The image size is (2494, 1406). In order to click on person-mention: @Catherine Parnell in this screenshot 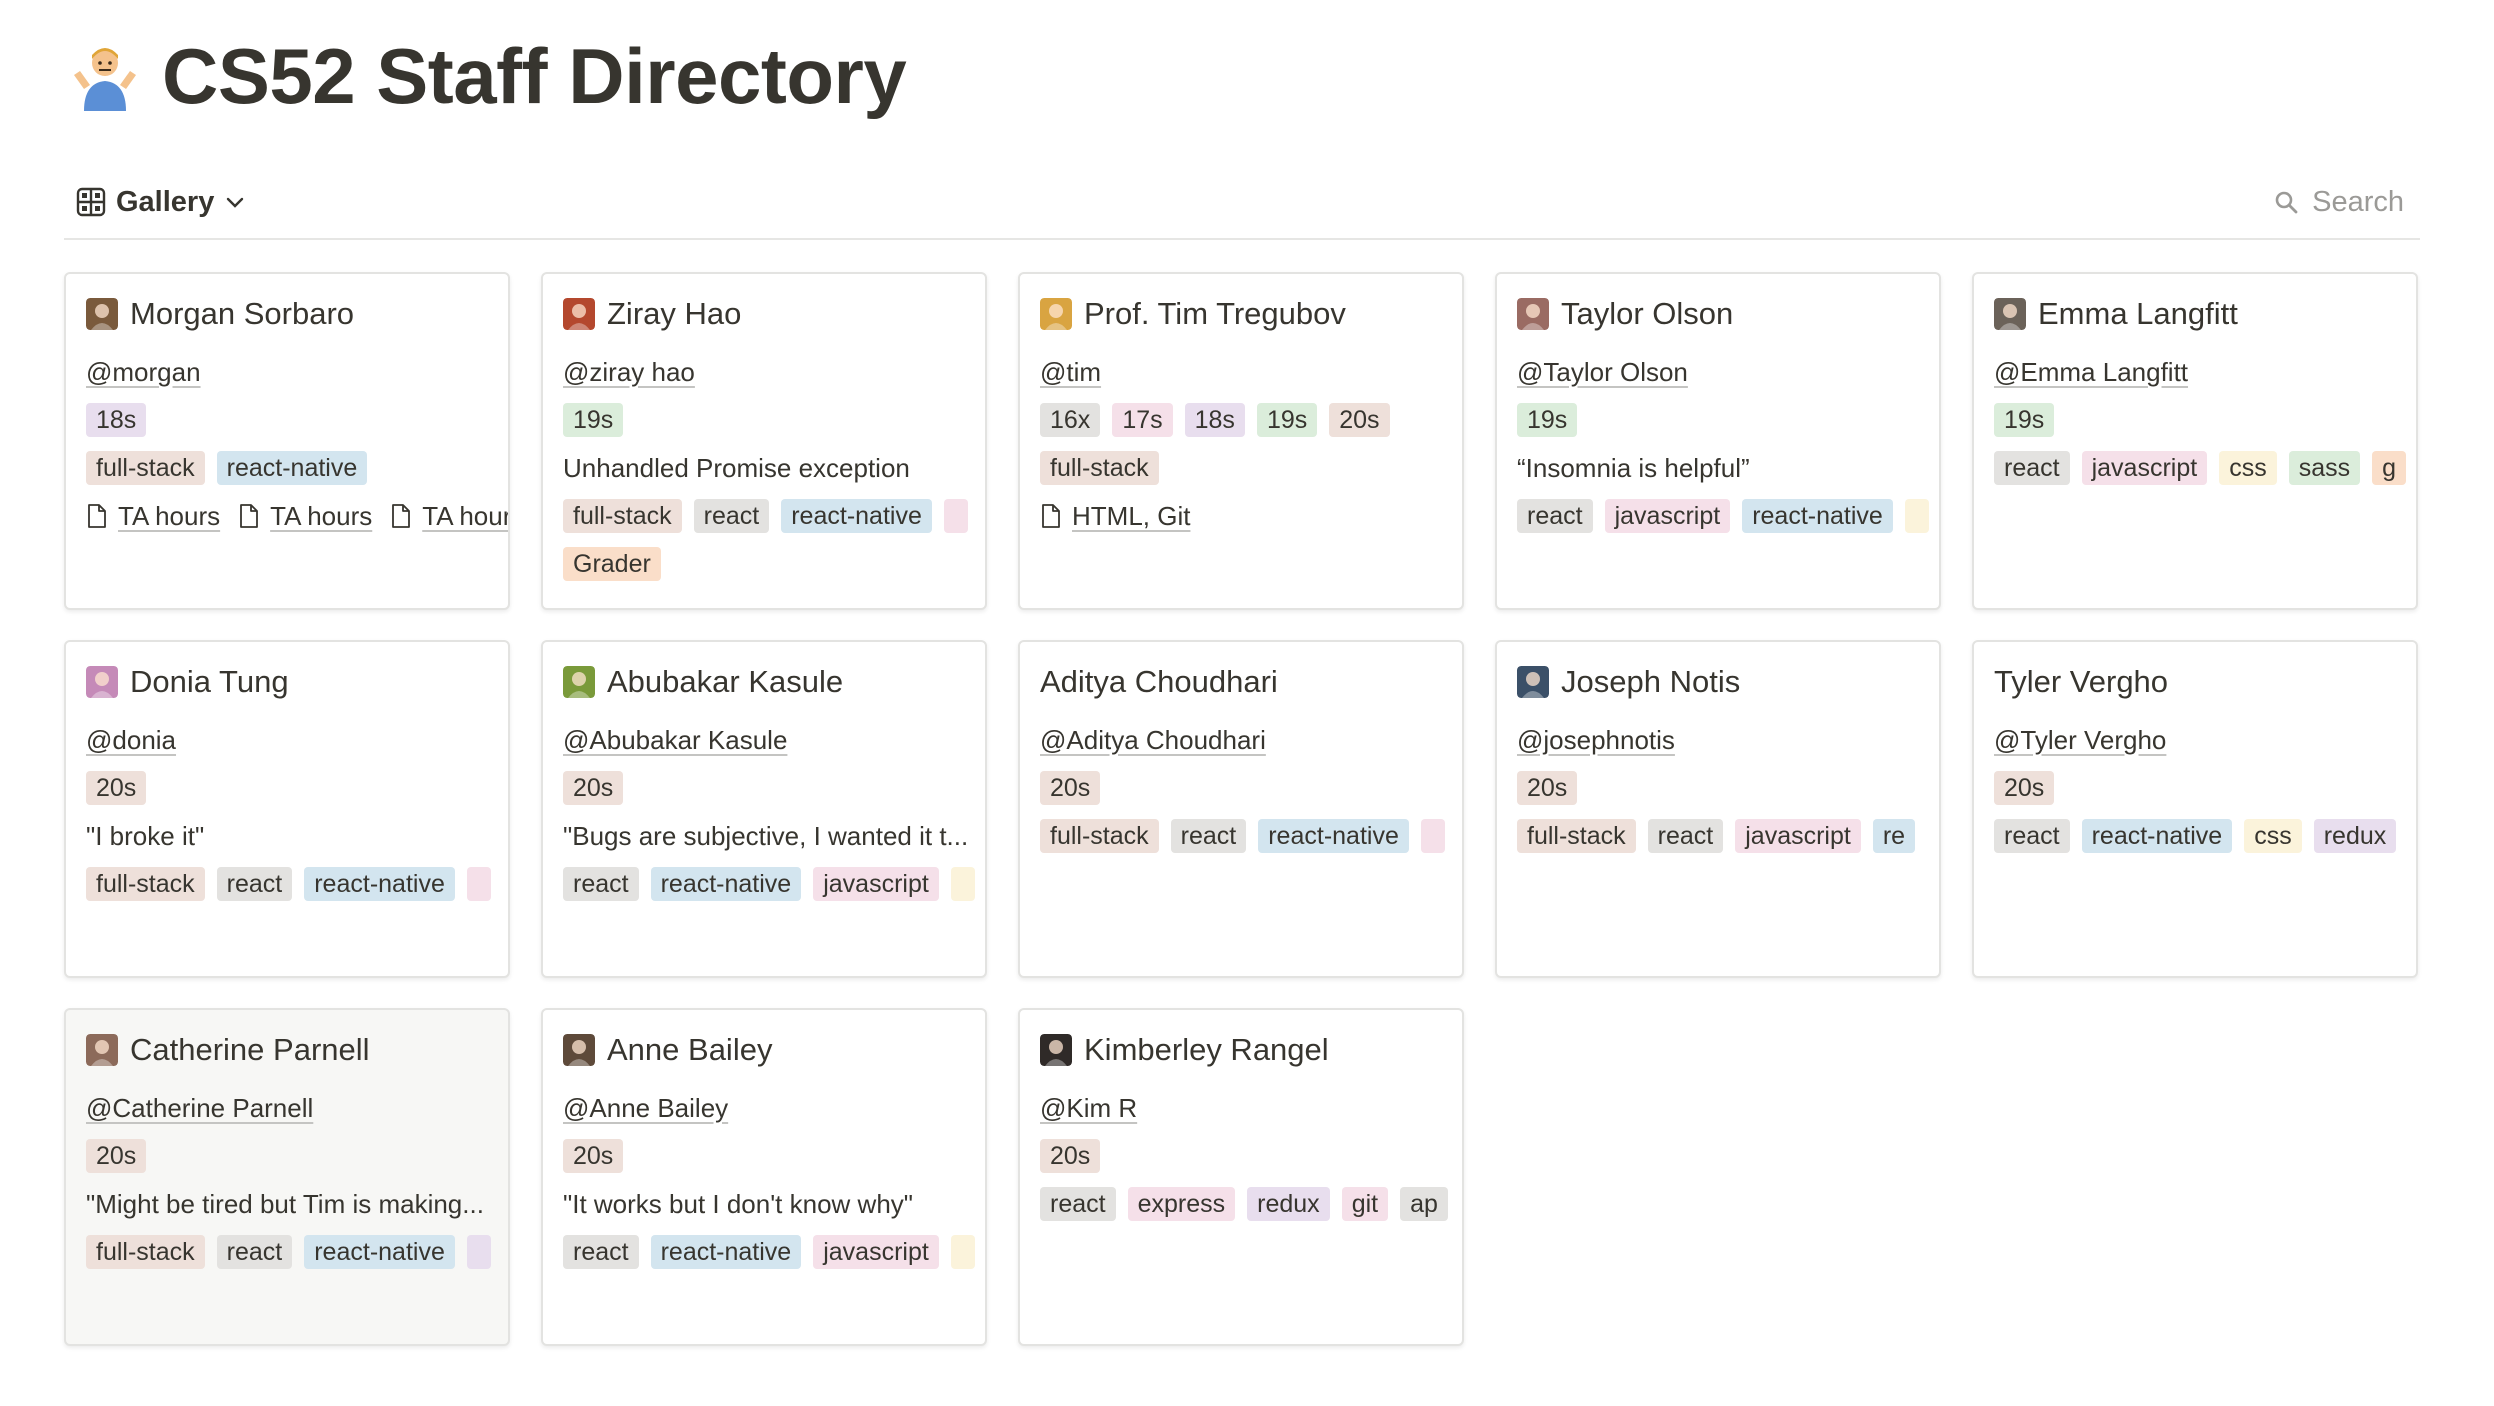, I will do `click(199, 1108)`.